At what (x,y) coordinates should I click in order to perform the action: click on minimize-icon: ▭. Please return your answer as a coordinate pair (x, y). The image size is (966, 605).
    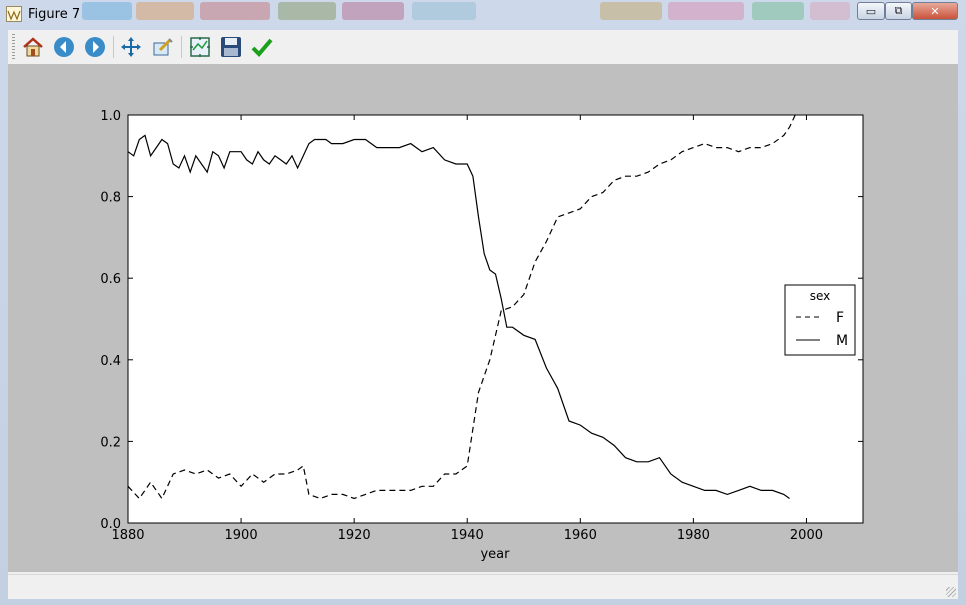
    Looking at the image, I should click on (871, 11).